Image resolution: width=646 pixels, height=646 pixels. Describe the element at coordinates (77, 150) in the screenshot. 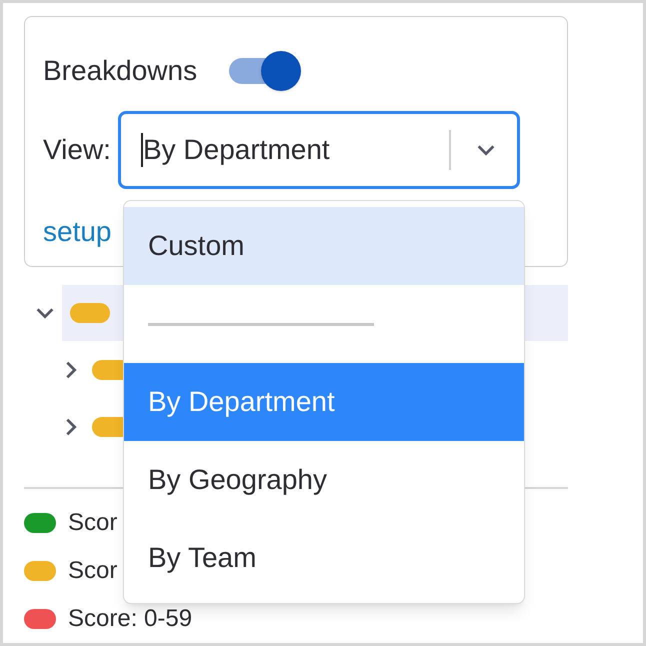

I see `view-label: View:` at that location.